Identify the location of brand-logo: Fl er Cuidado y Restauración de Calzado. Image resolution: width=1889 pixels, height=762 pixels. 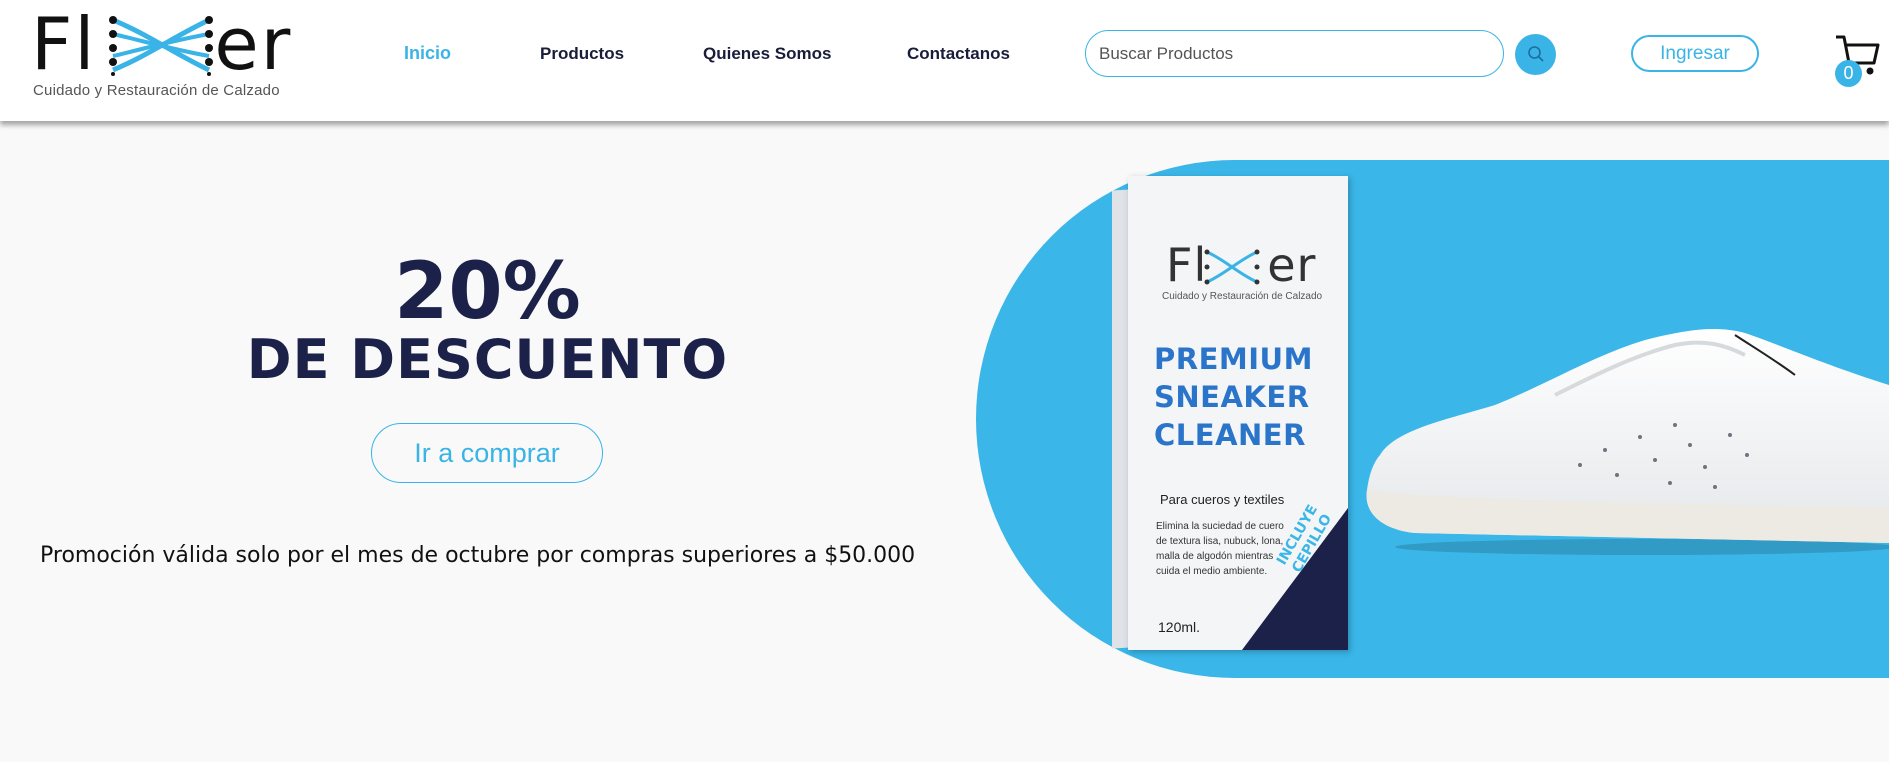
(168, 55).